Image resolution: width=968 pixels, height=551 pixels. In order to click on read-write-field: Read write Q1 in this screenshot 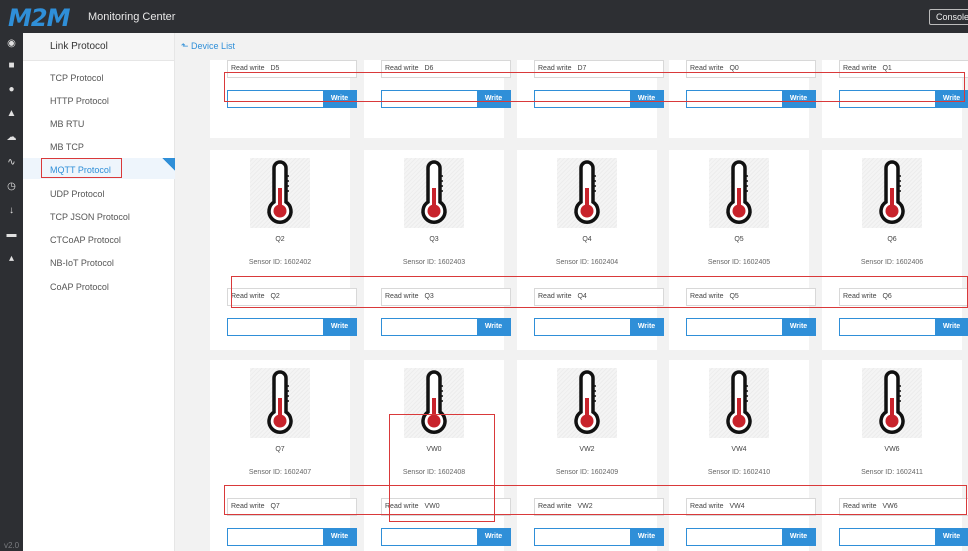, I will do `click(903, 69)`.